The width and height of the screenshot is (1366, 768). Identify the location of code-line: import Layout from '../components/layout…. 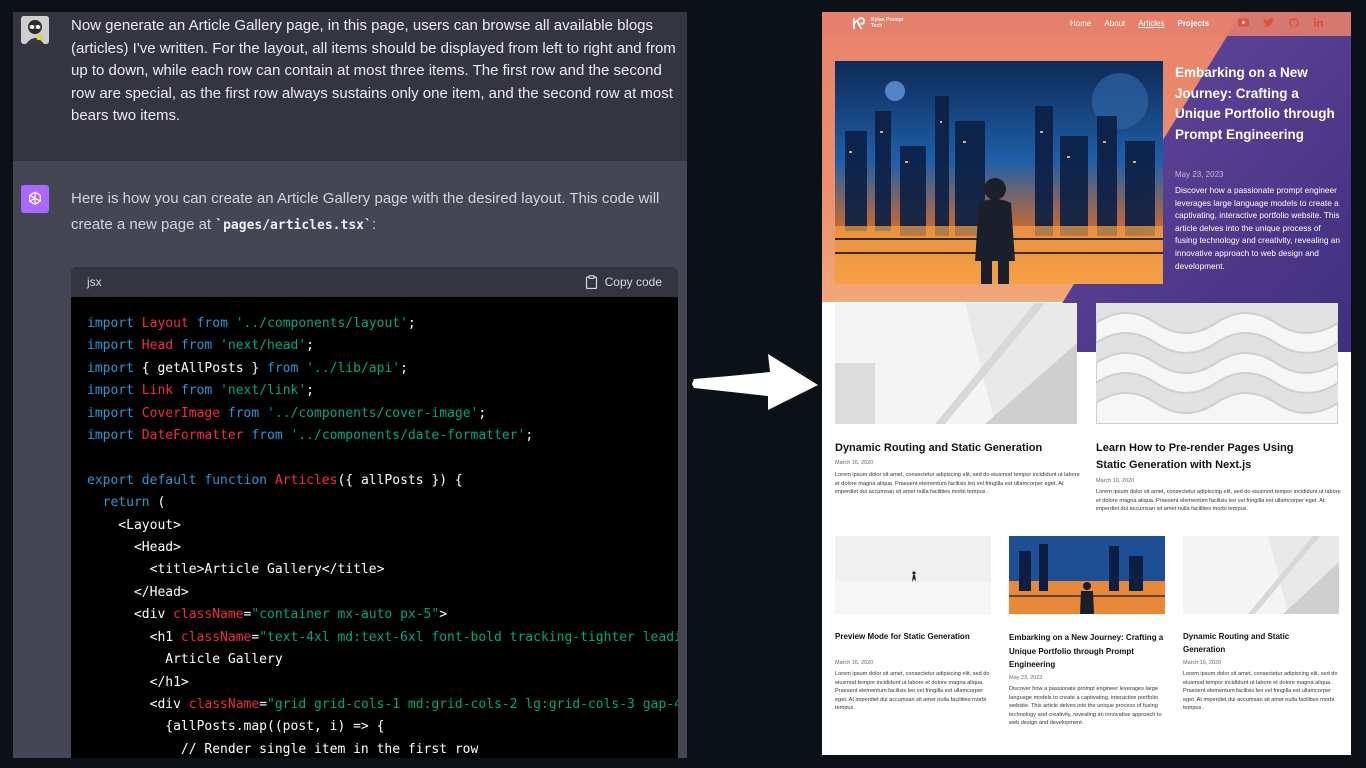
(251, 323).